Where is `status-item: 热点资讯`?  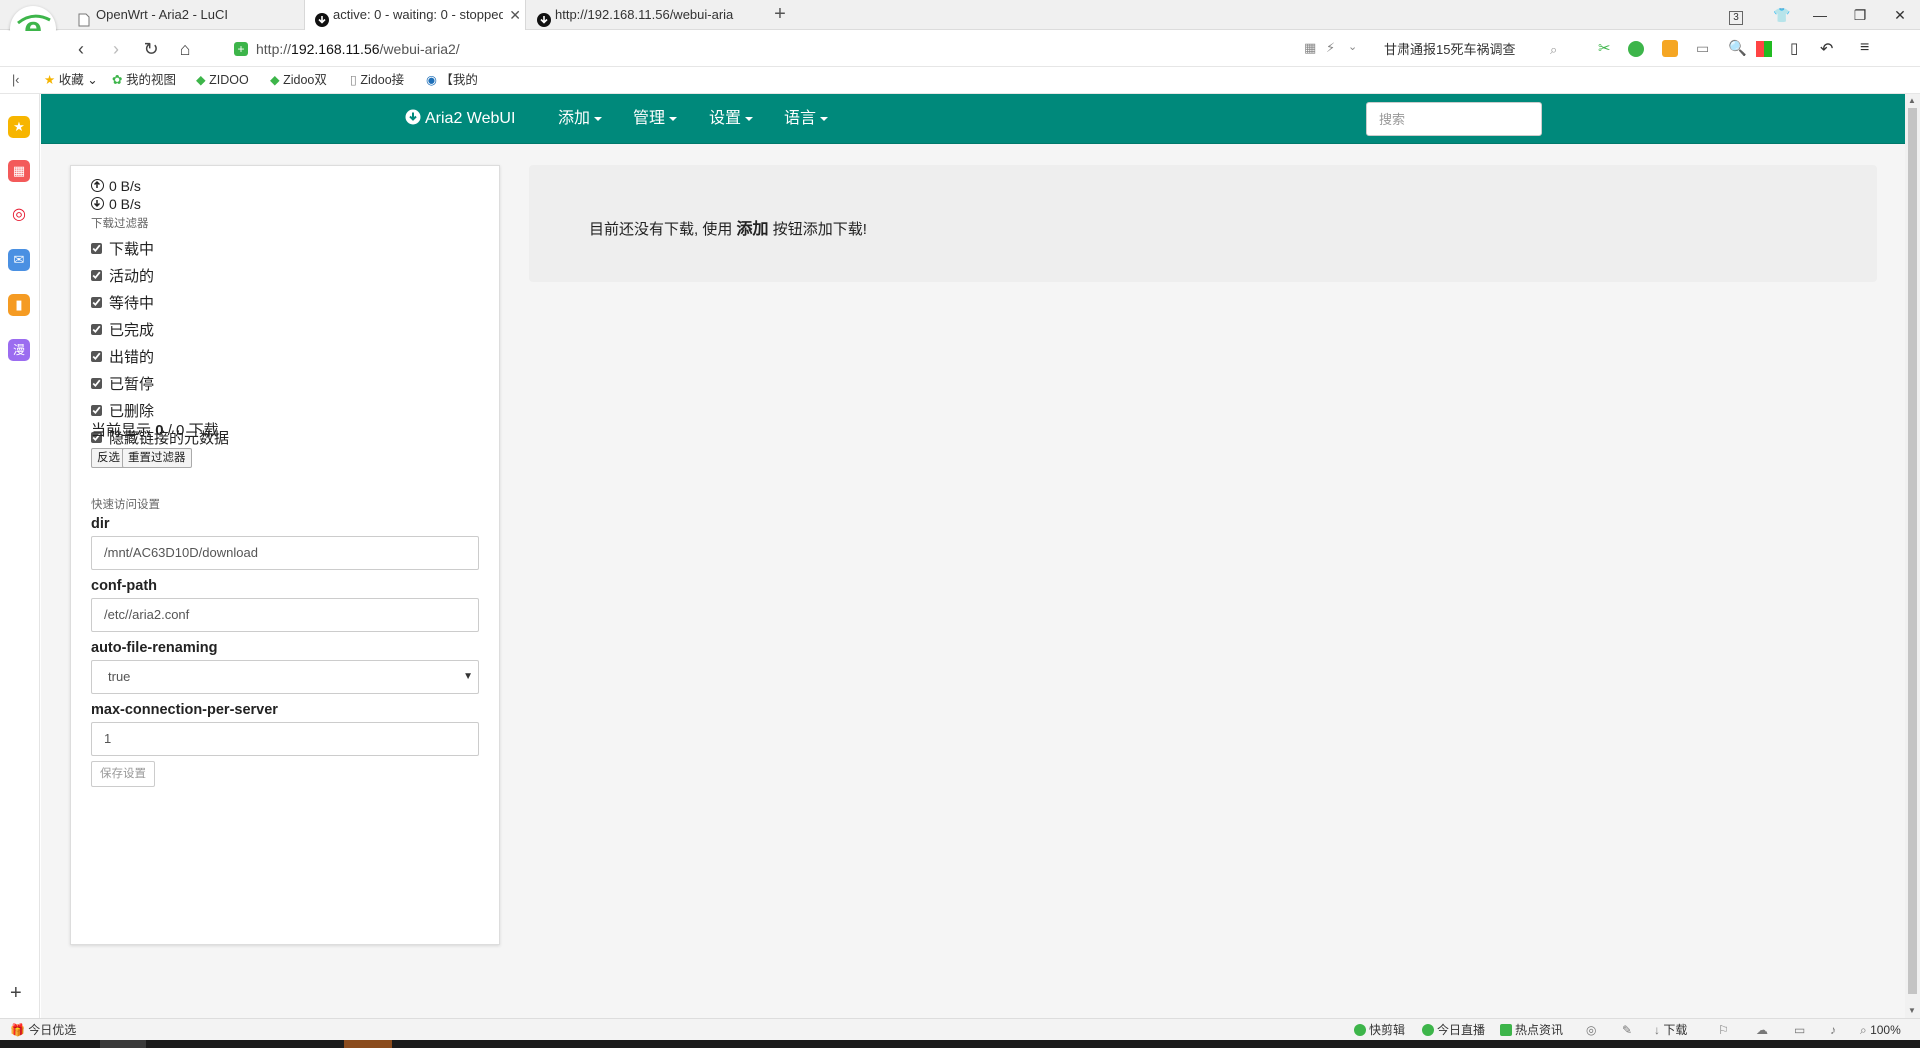
status-item: 热点资讯 is located at coordinates (1531, 1030).